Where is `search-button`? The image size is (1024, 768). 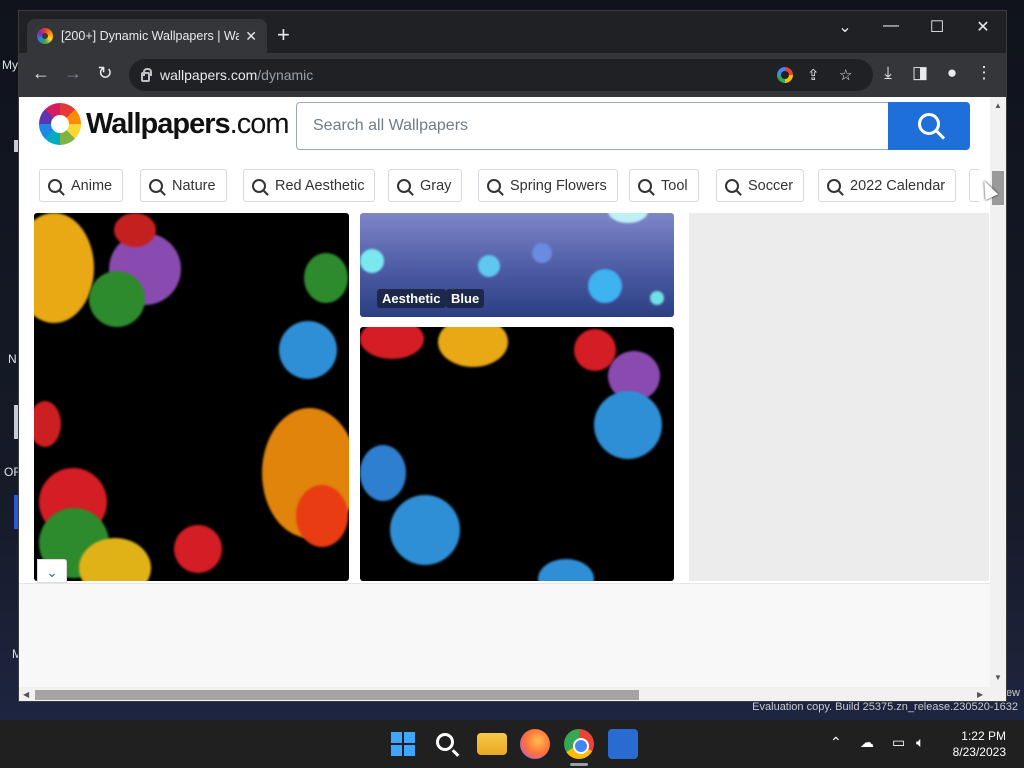
search-button is located at coordinates (929, 126).